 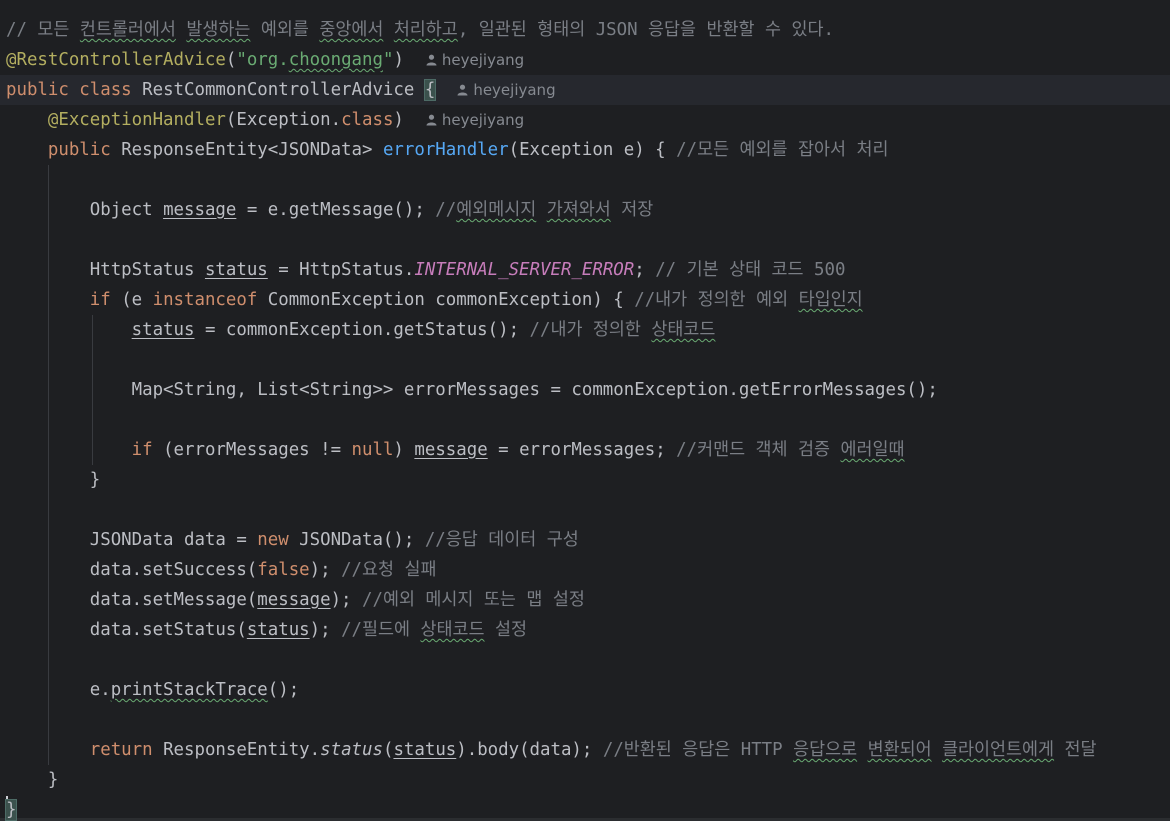 What do you see at coordinates (294, 600) in the screenshot?
I see `code-token: message` at bounding box center [294, 600].